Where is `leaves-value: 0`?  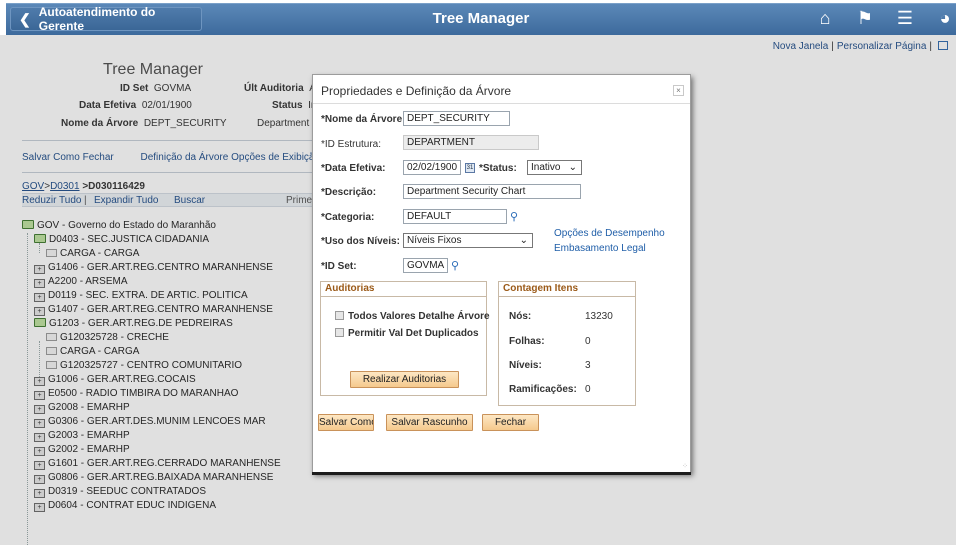 leaves-value: 0 is located at coordinates (588, 341).